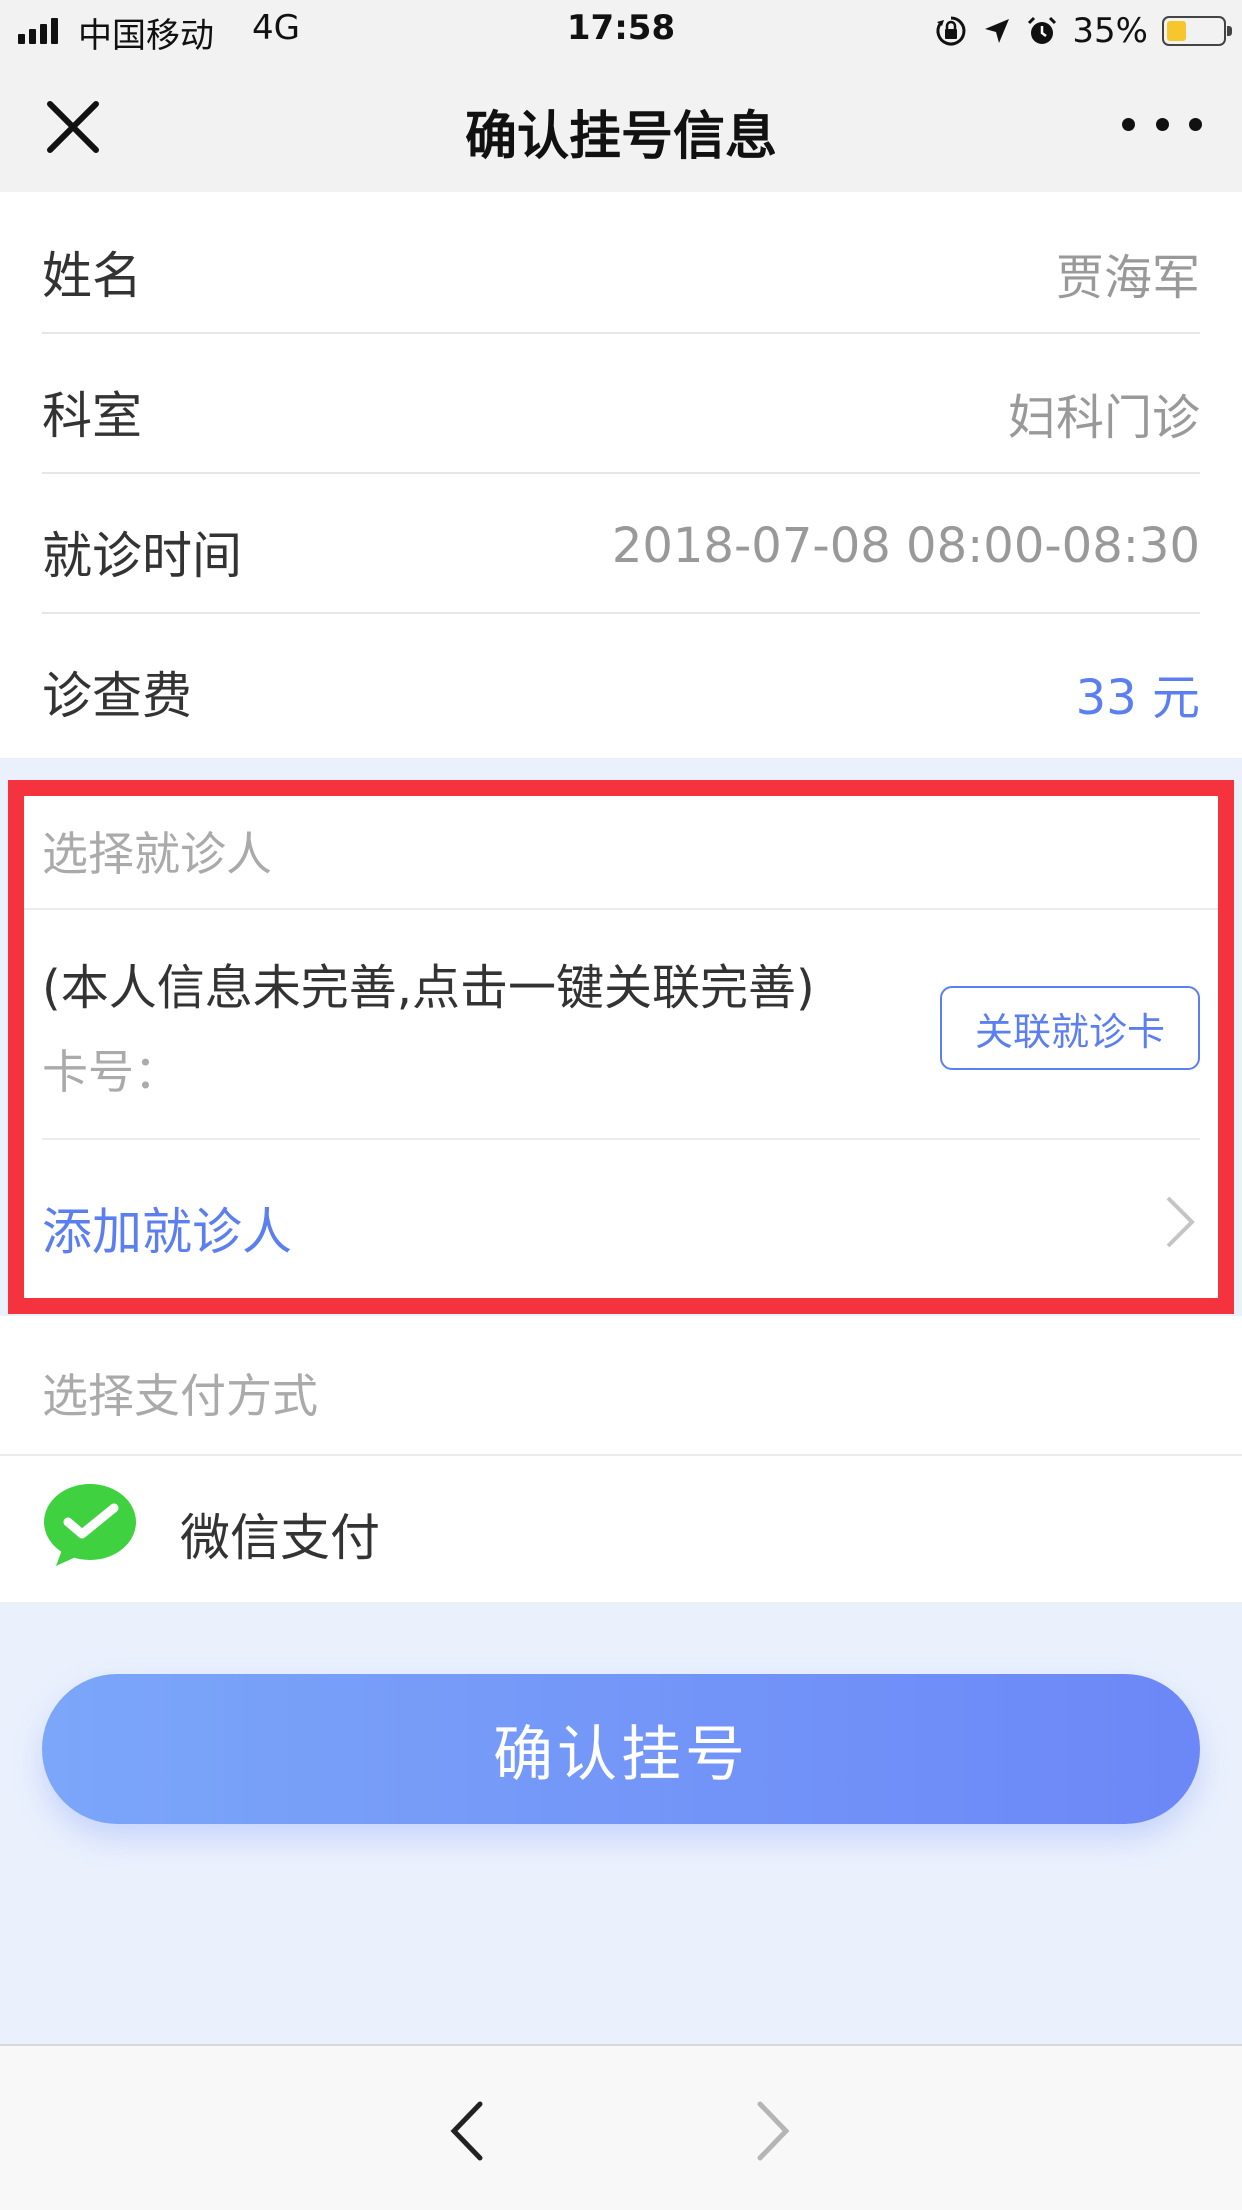  Describe the element at coordinates (1070, 1028) in the screenshot. I see `link-card-button: 关联就诊卡` at that location.